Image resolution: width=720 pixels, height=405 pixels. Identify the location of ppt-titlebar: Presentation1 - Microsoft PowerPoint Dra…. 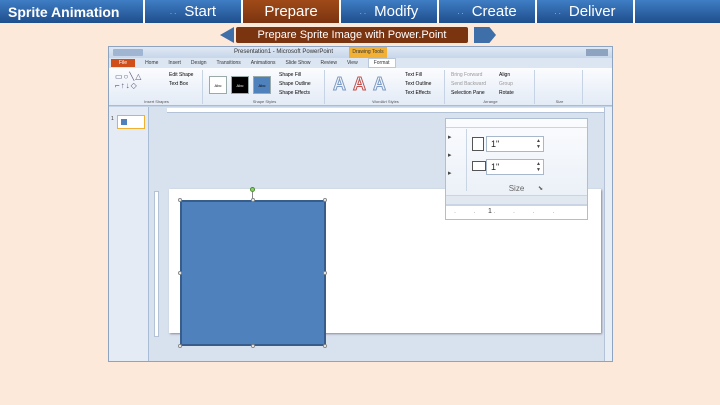
(360, 52).